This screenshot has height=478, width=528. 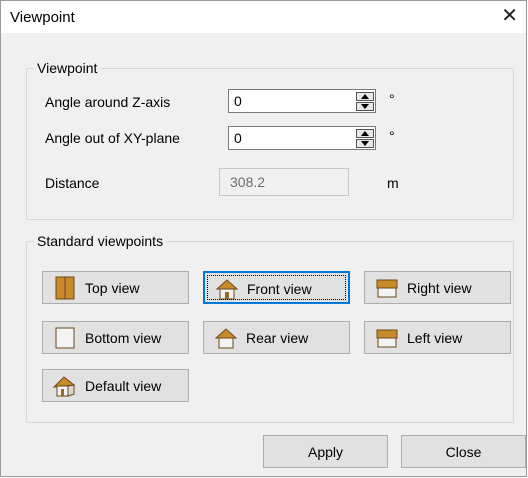 What do you see at coordinates (393, 183) in the screenshot?
I see `distance-unit: m` at bounding box center [393, 183].